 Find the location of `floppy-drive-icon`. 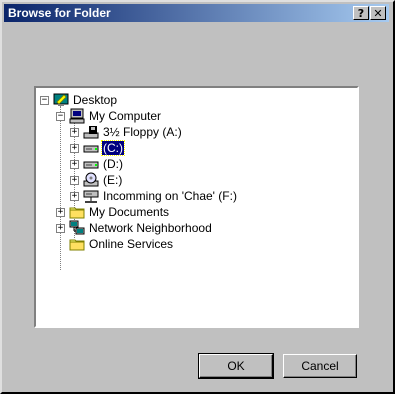

floppy-drive-icon is located at coordinates (91, 132).